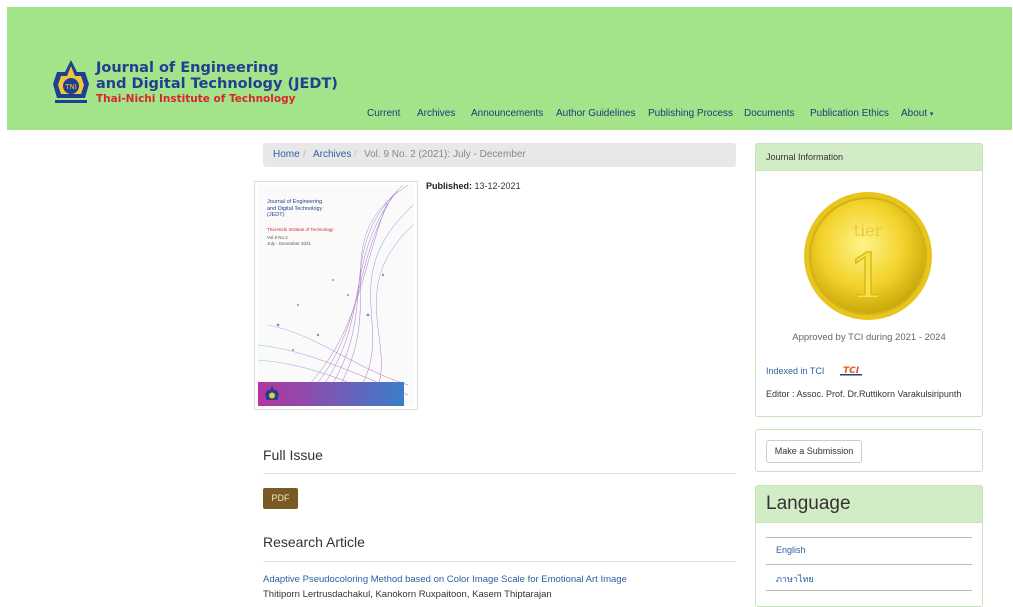 The image size is (1013, 607). I want to click on published-label: Published:, so click(449, 186).